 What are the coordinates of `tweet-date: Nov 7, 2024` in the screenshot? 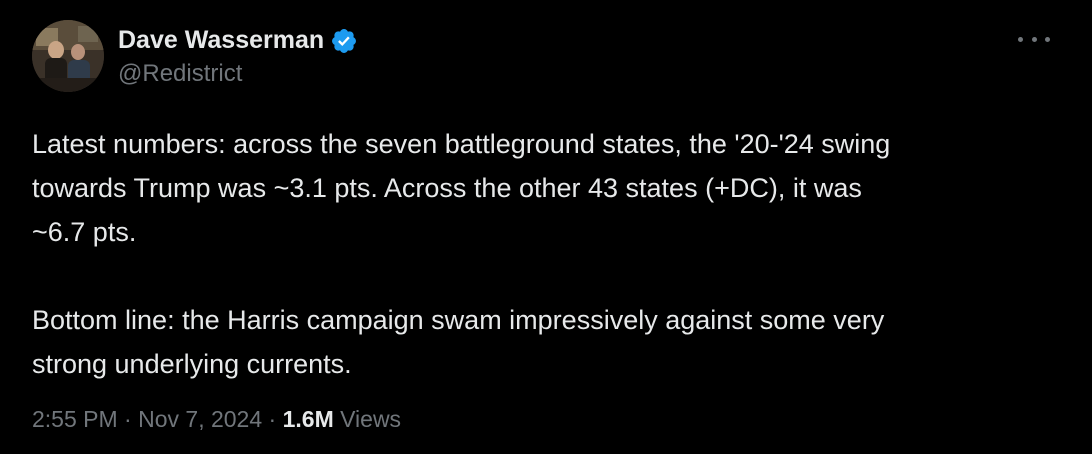 It's located at (200, 419).